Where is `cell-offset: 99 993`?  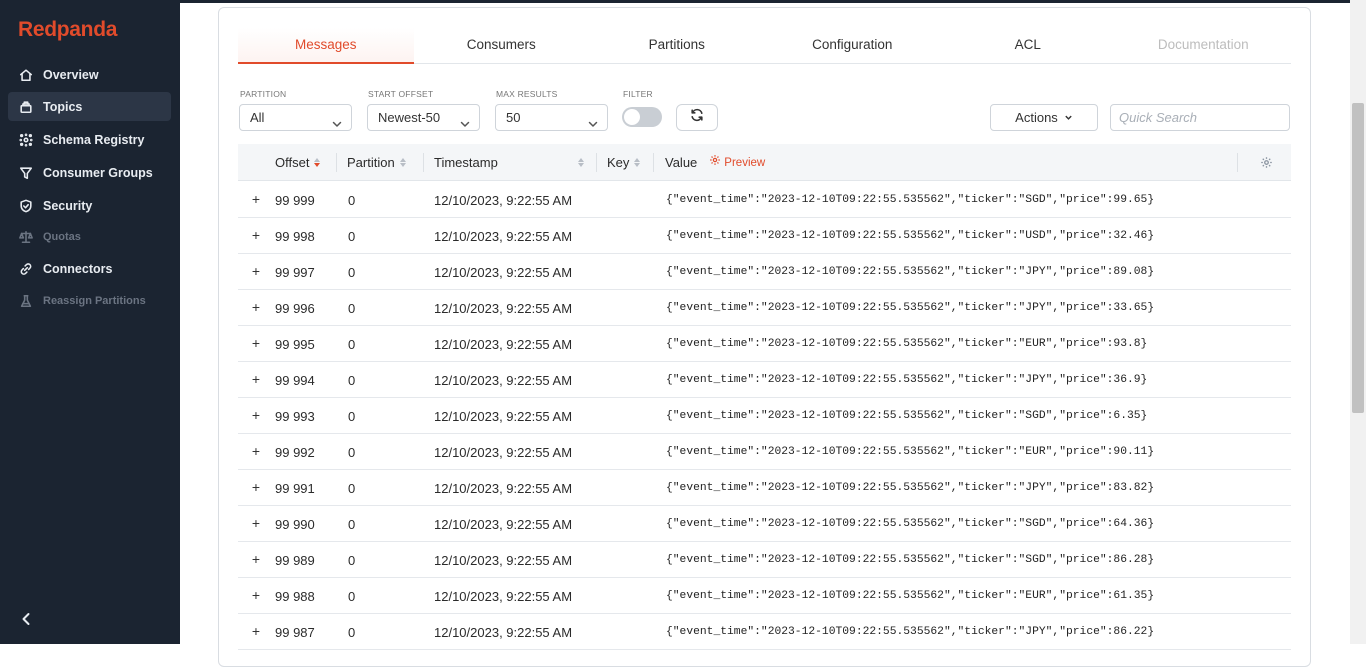
cell-offset: 99 993 is located at coordinates (295, 416).